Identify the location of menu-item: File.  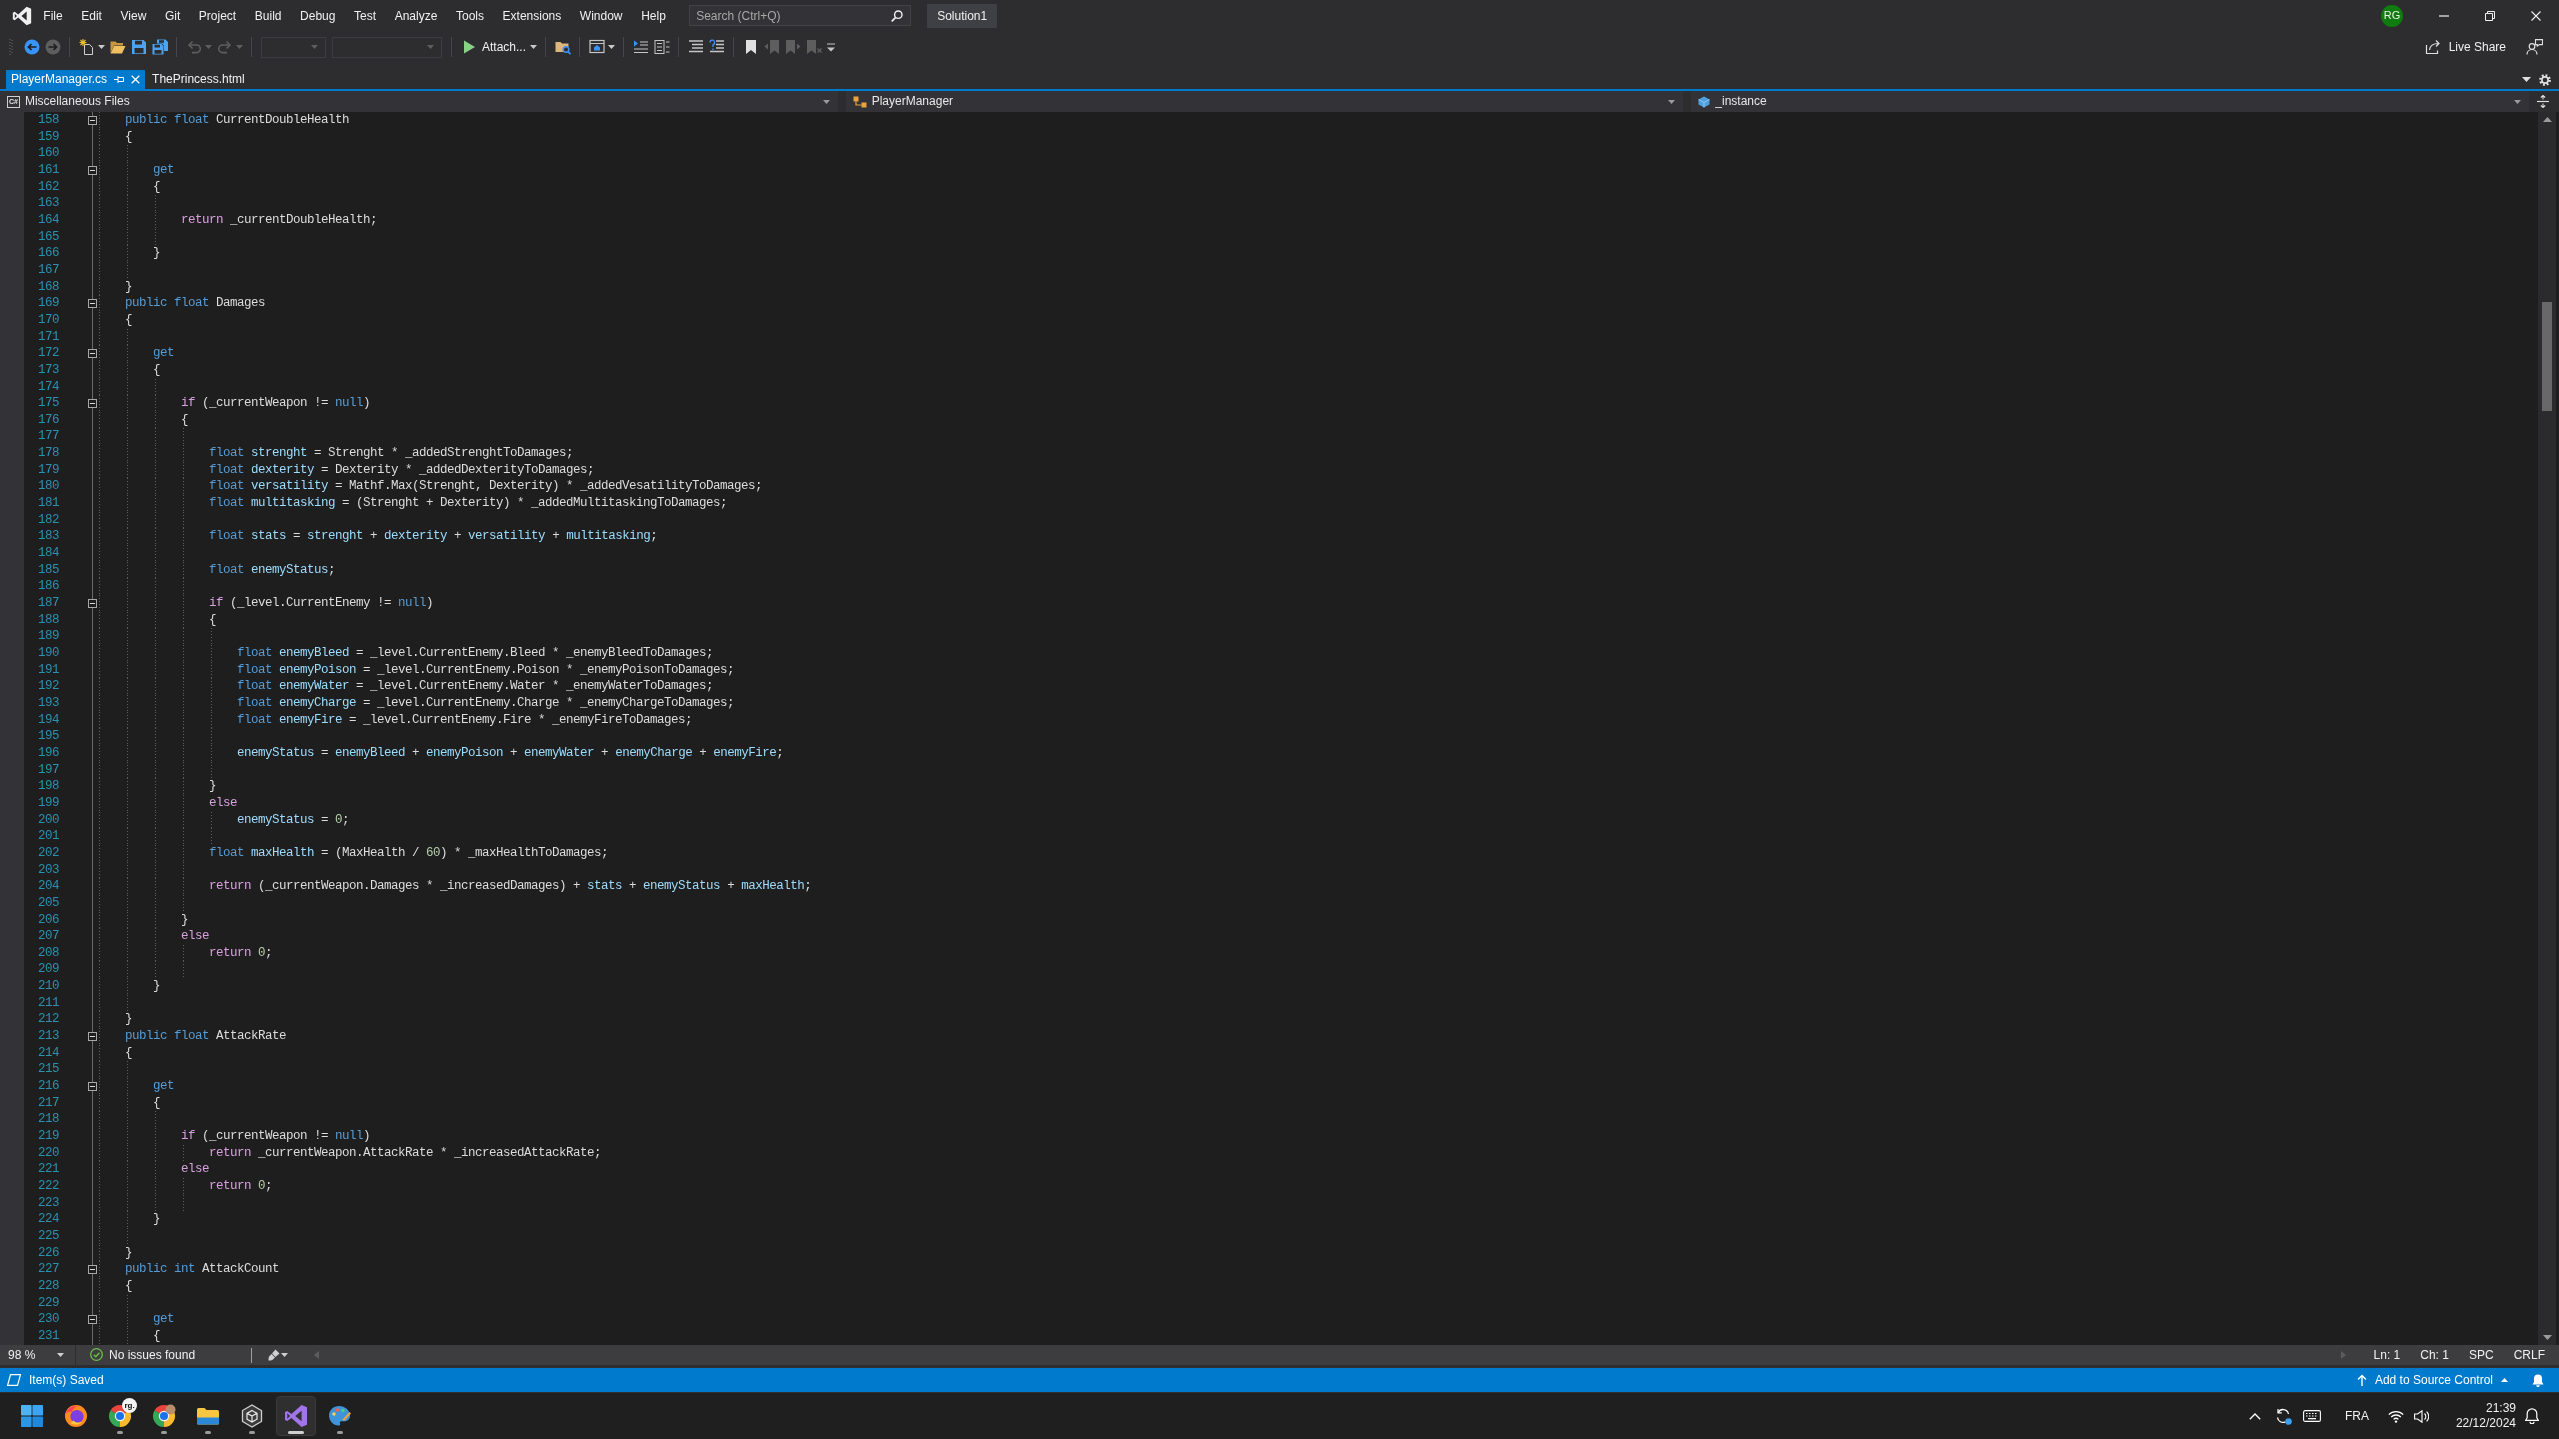
(53, 15).